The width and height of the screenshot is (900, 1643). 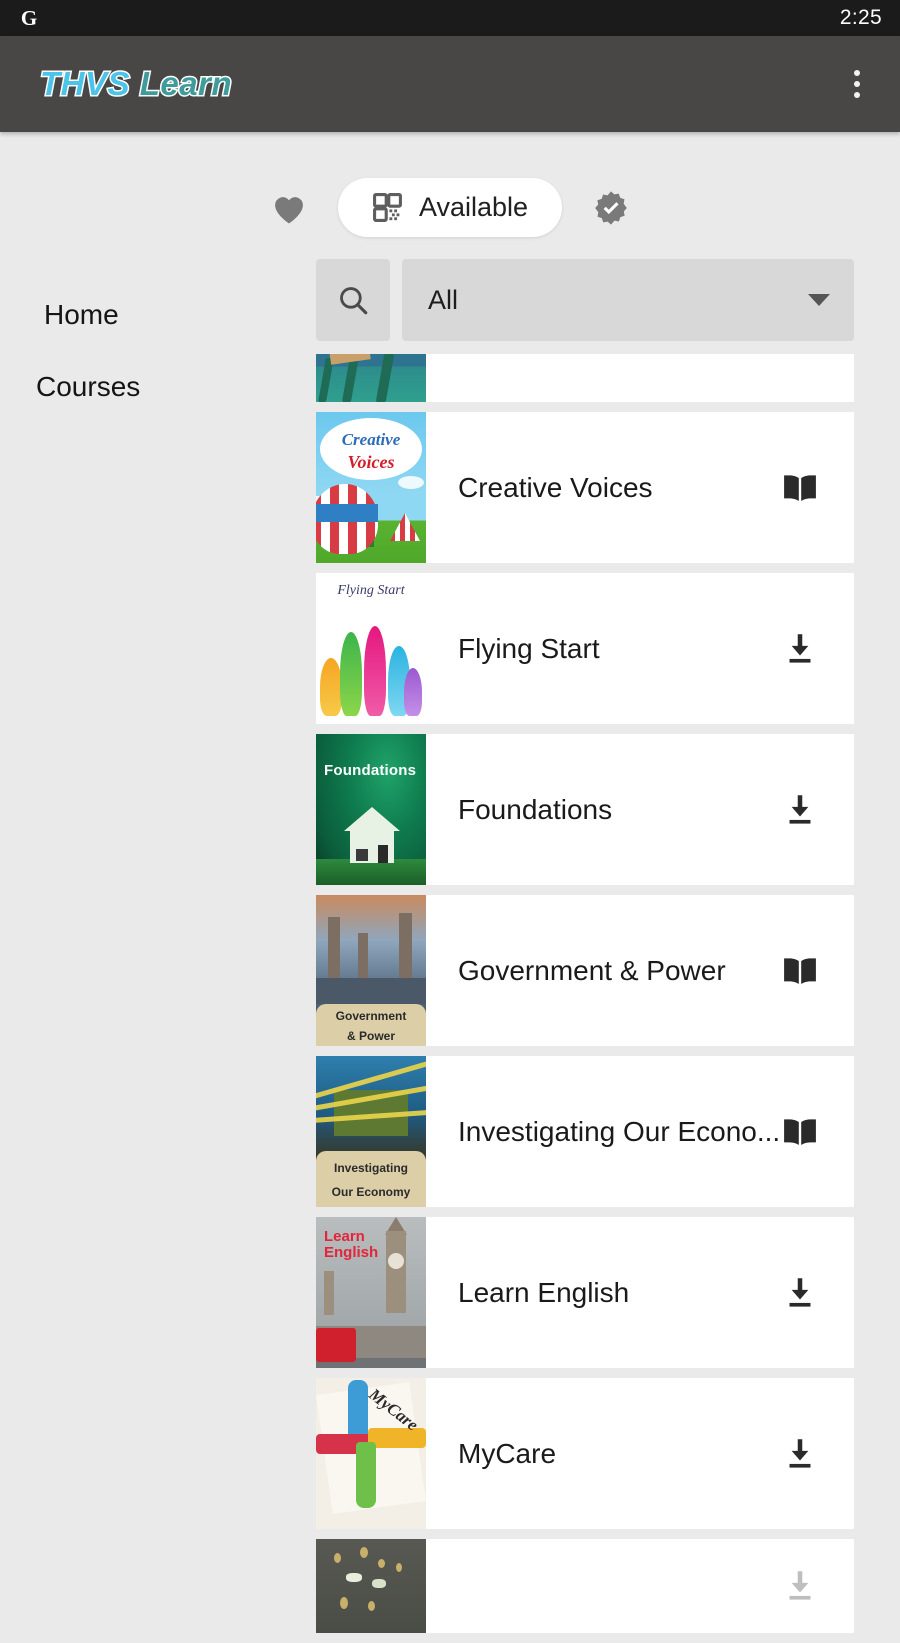 I want to click on verified-filter-button, so click(x=611, y=208).